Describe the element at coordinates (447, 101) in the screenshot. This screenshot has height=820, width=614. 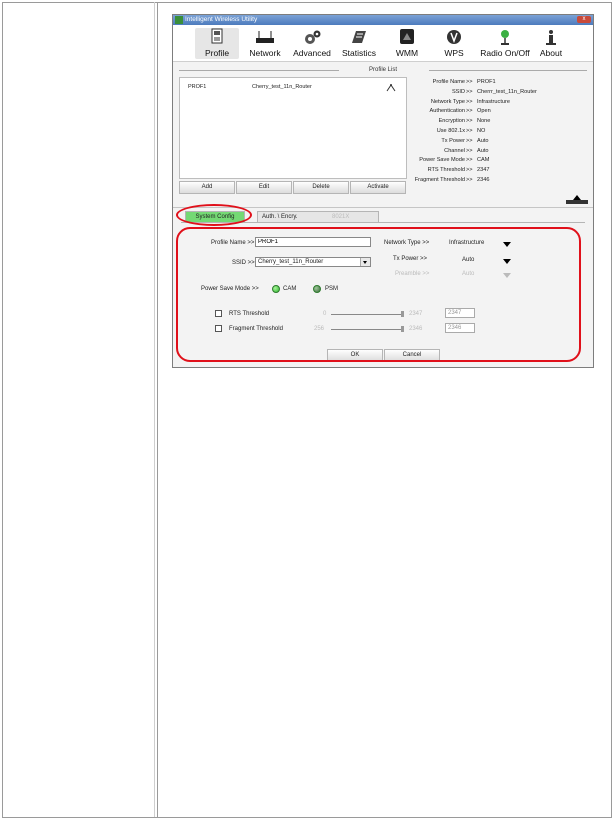
I see `detail-label: Network Type` at that location.